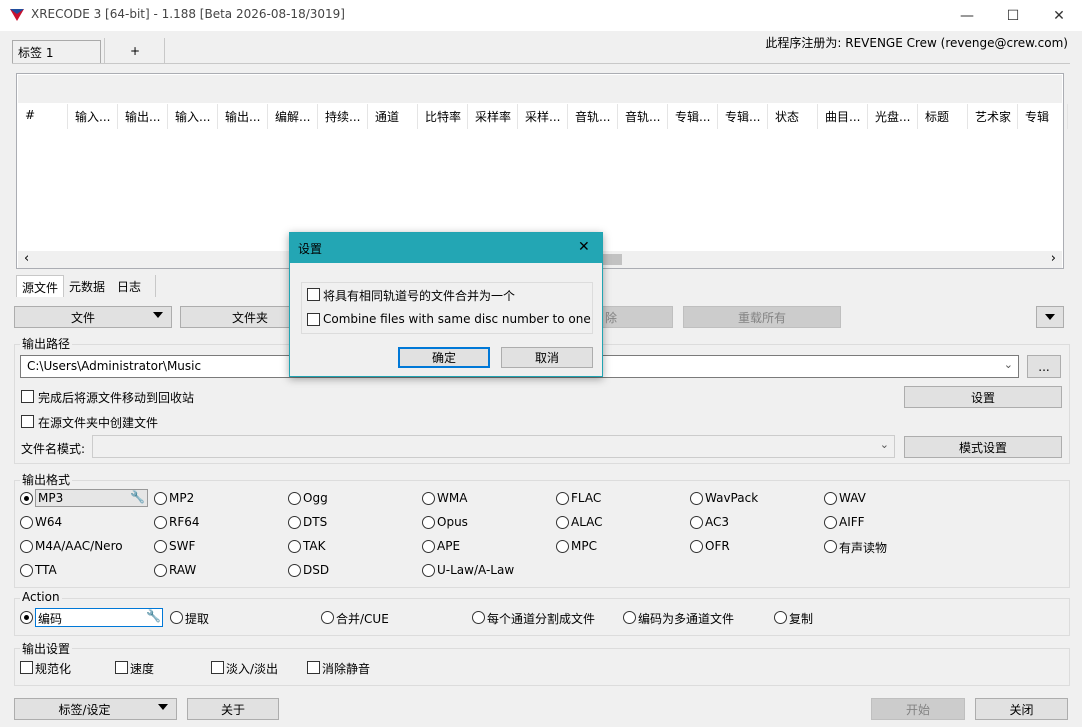 The height and width of the screenshot is (727, 1082). I want to click on format-radio-ogg, so click(294, 498).